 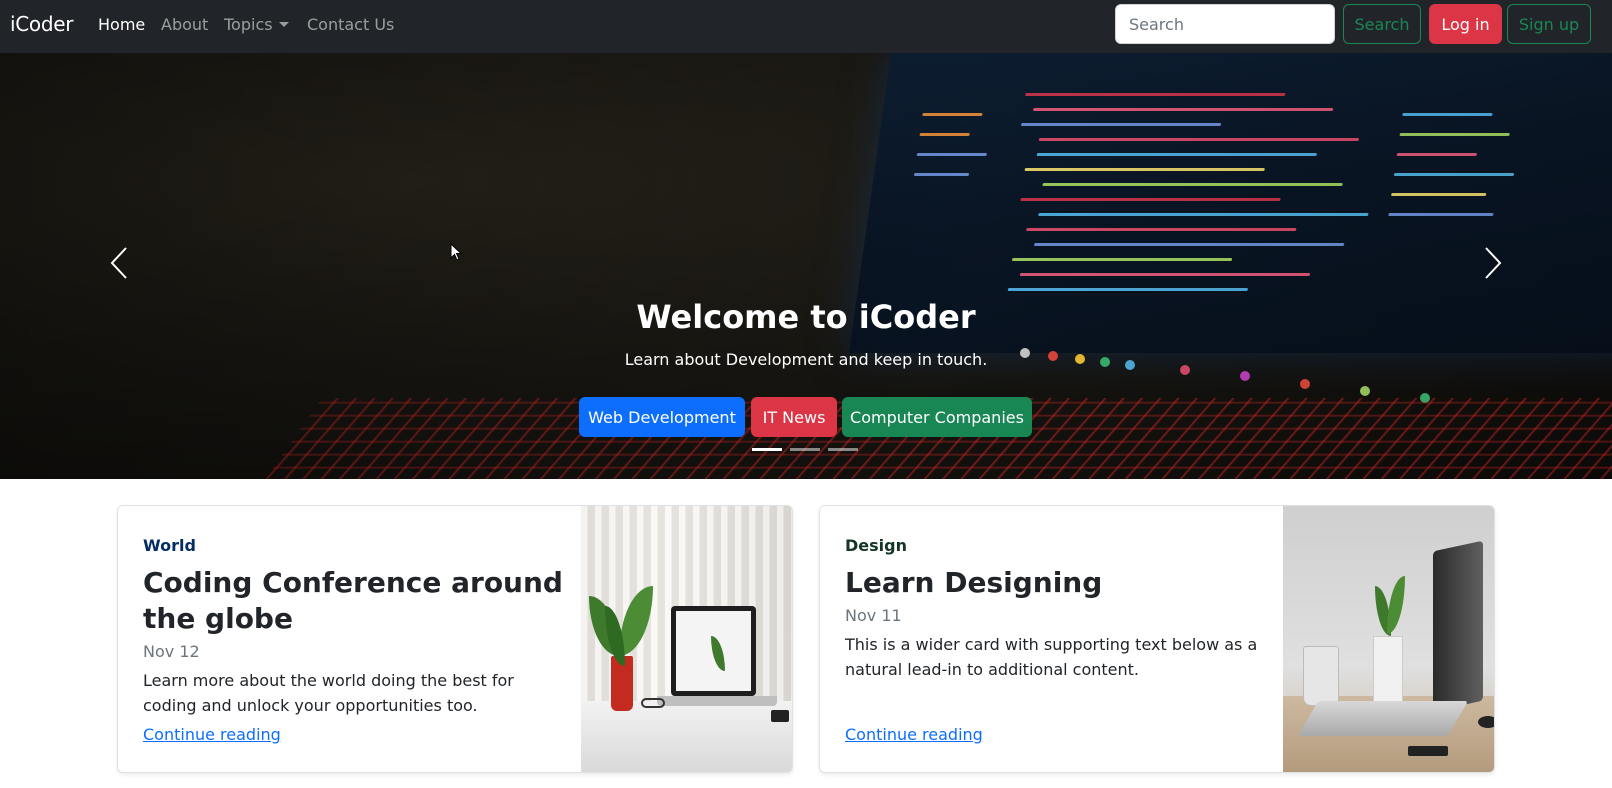 I want to click on chevron-left-icon, so click(x=118, y=263).